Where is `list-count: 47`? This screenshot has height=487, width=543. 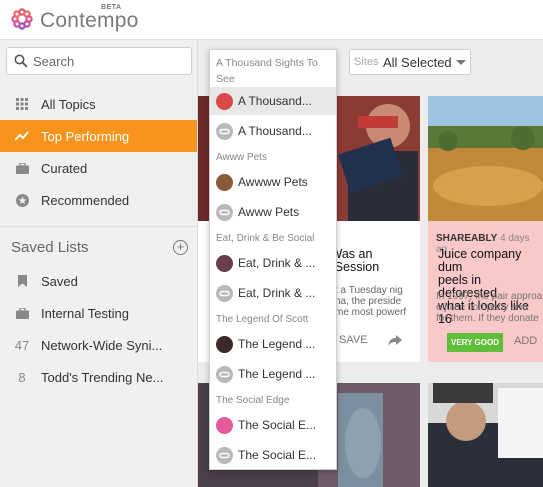 list-count: 47 is located at coordinates (22, 345).